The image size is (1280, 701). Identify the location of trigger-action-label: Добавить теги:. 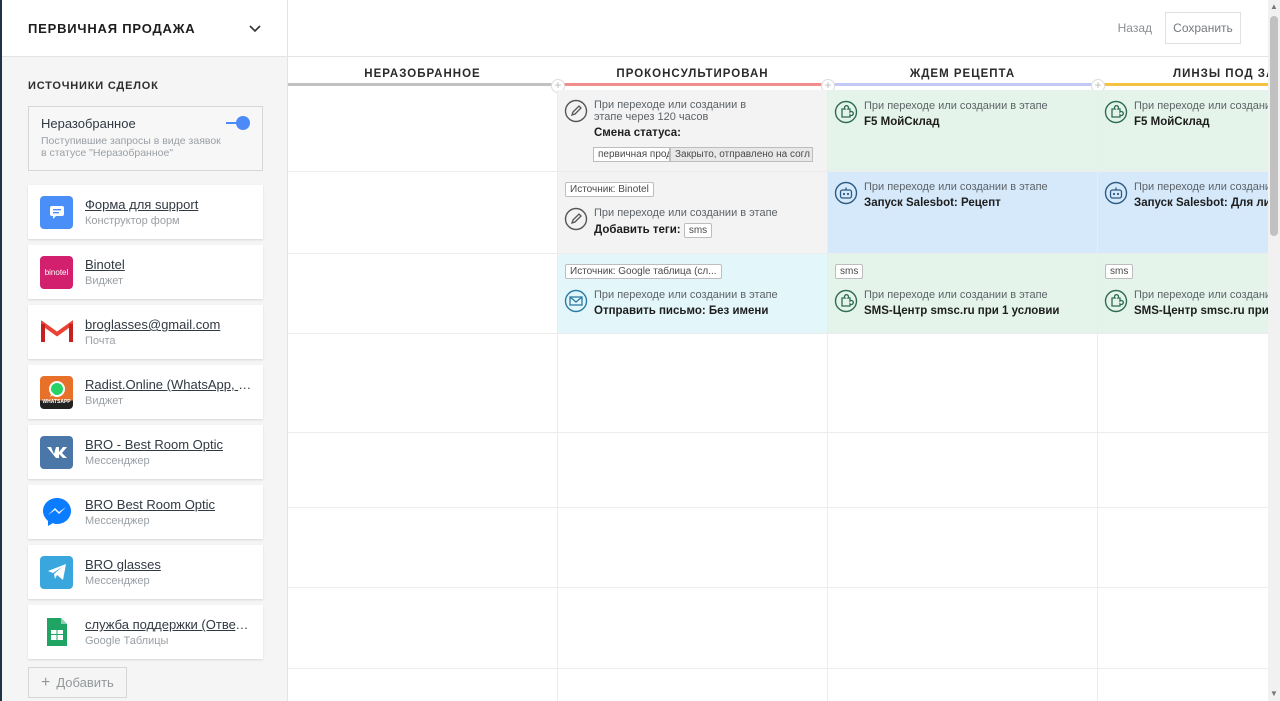
(637, 230).